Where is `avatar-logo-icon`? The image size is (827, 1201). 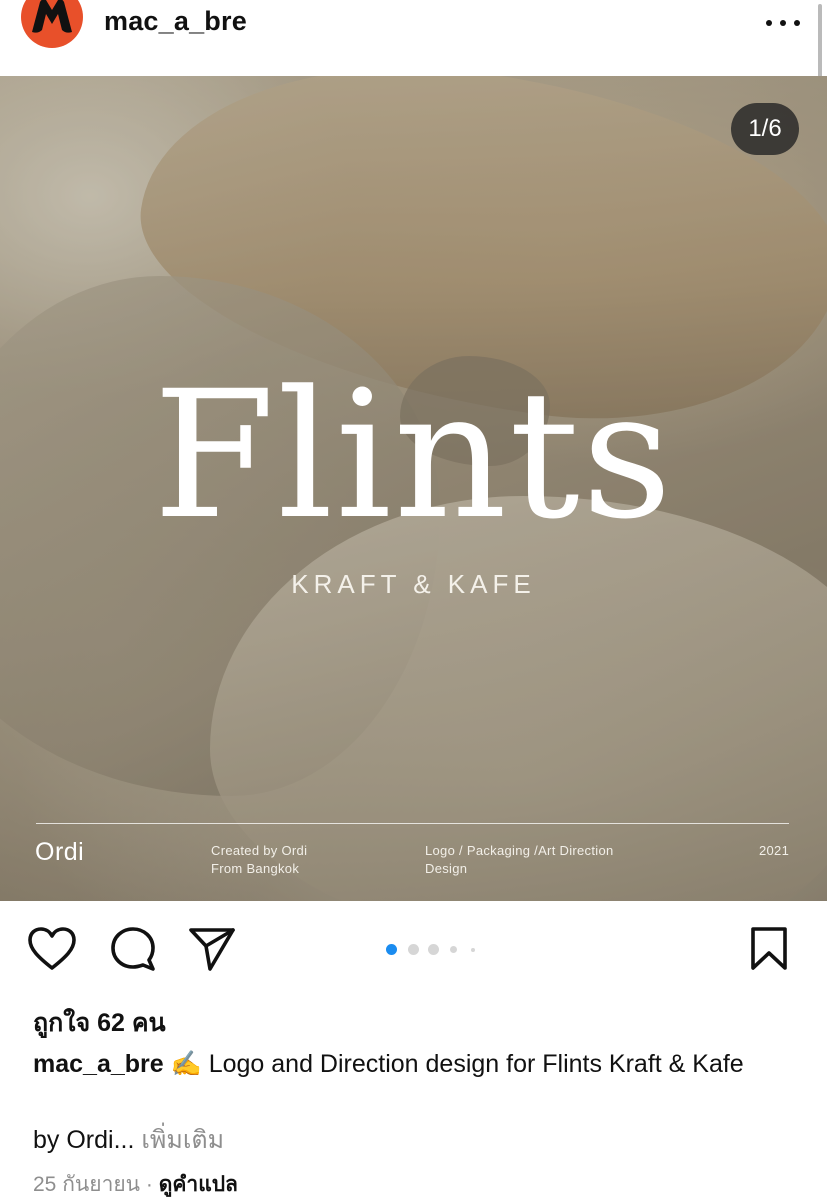 avatar-logo-icon is located at coordinates (52, 16).